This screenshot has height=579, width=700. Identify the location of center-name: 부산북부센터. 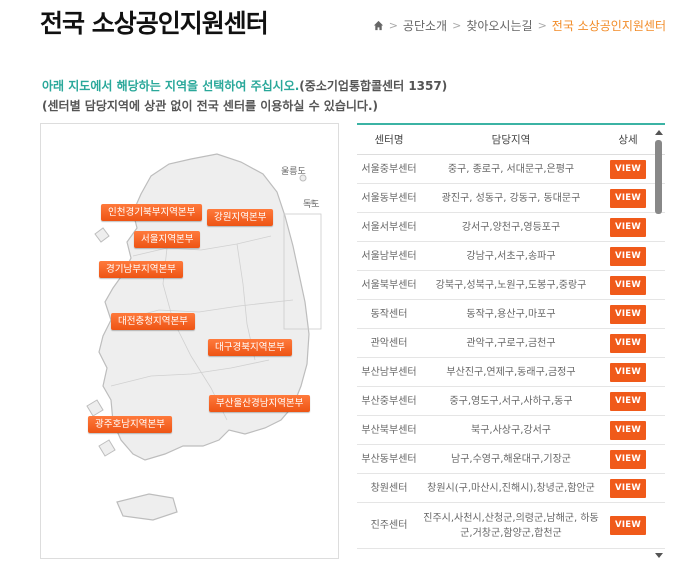
(389, 430).